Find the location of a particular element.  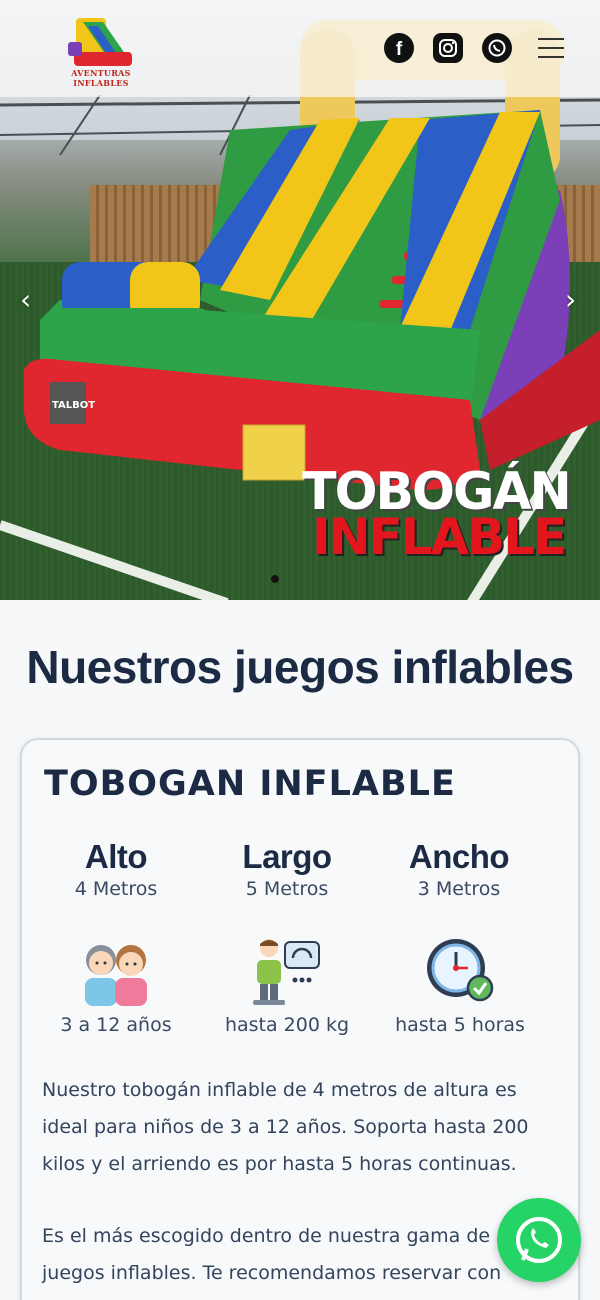

feature-time: hasta 5 horas is located at coordinates (460, 986).